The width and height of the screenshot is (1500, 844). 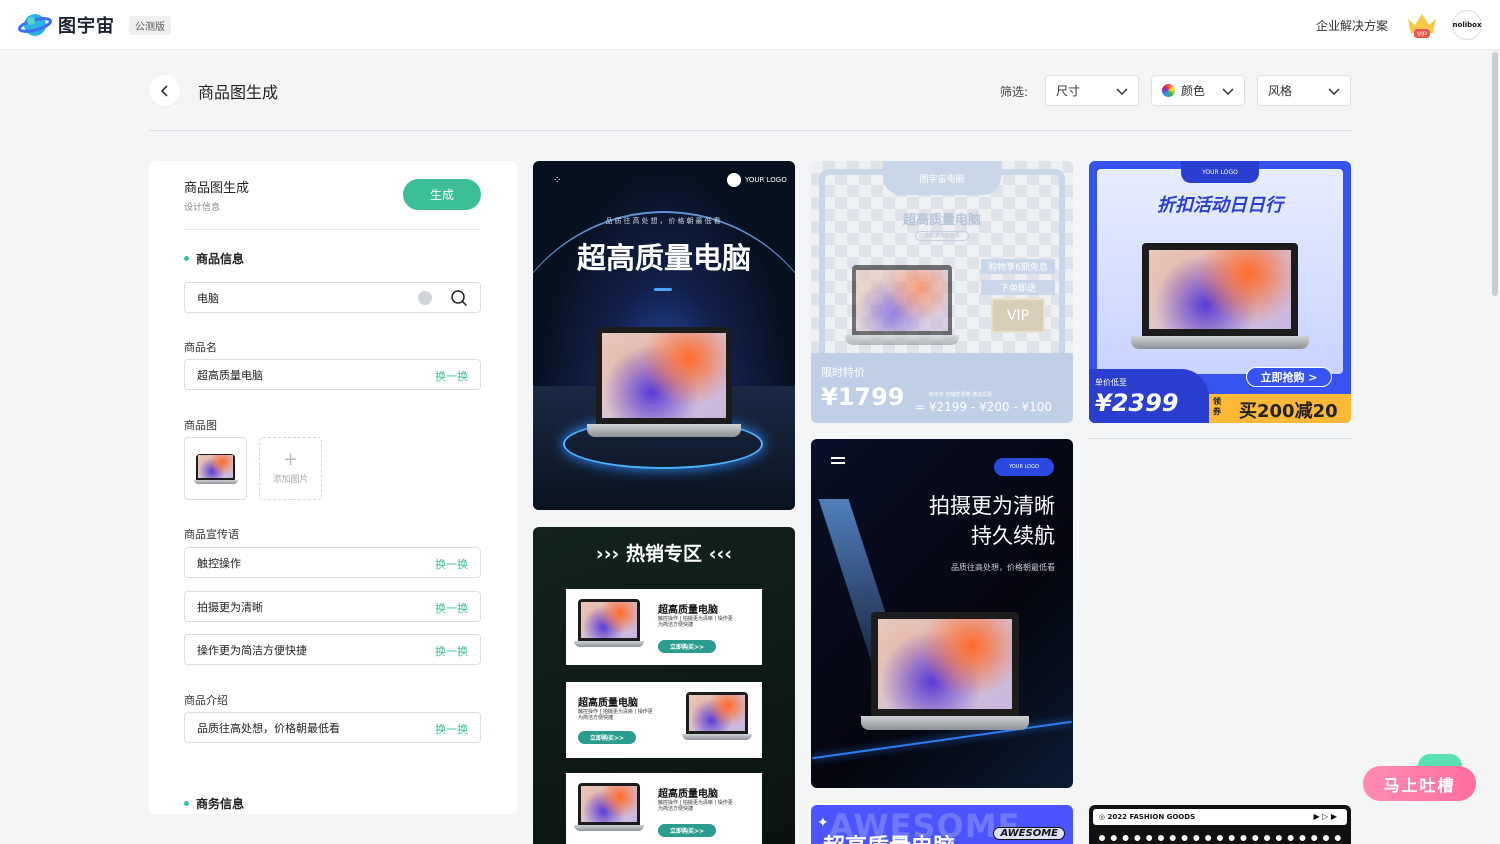 I want to click on intro-field: 品质往高处想，价格朝最低看 换一换, so click(x=332, y=727).